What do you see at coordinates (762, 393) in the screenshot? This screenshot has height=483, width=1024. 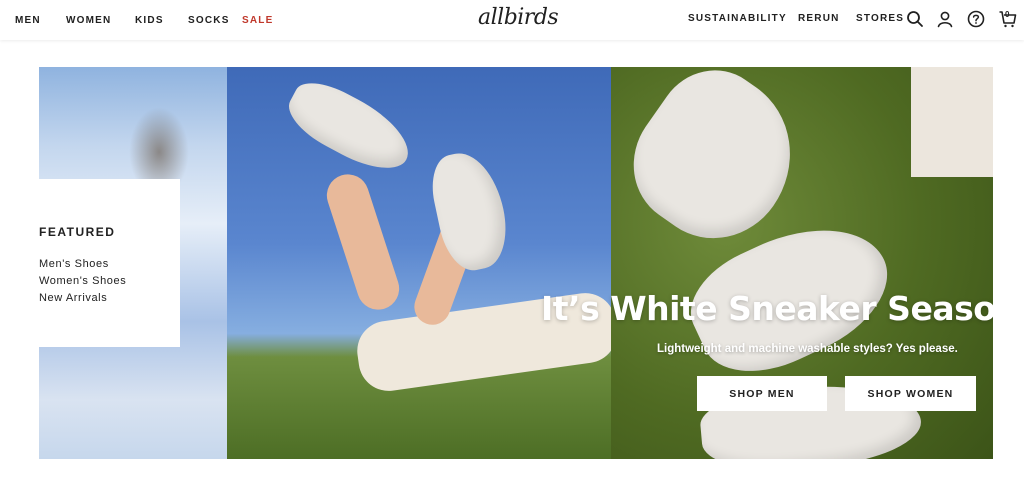 I see `shop-men-button: SHOP MEN` at bounding box center [762, 393].